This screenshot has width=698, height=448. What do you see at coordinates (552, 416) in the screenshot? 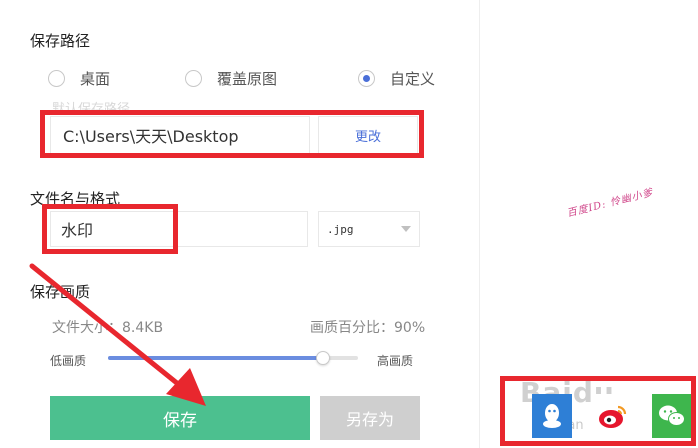
I see `qq-icon` at bounding box center [552, 416].